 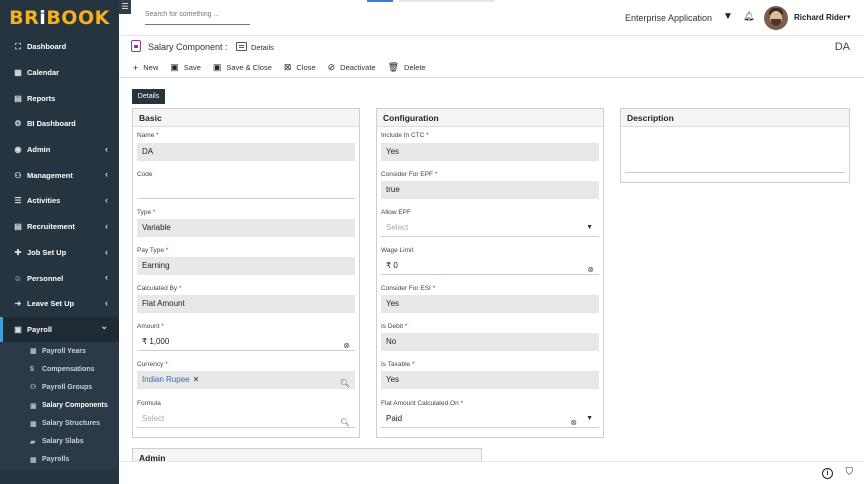 What do you see at coordinates (149, 403) in the screenshot?
I see `formula-label: Formula` at bounding box center [149, 403].